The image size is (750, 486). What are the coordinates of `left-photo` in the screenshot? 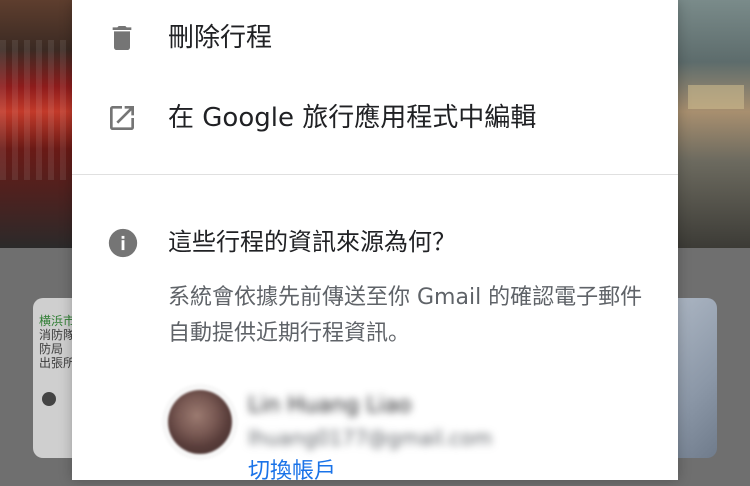 It's located at (36, 124).